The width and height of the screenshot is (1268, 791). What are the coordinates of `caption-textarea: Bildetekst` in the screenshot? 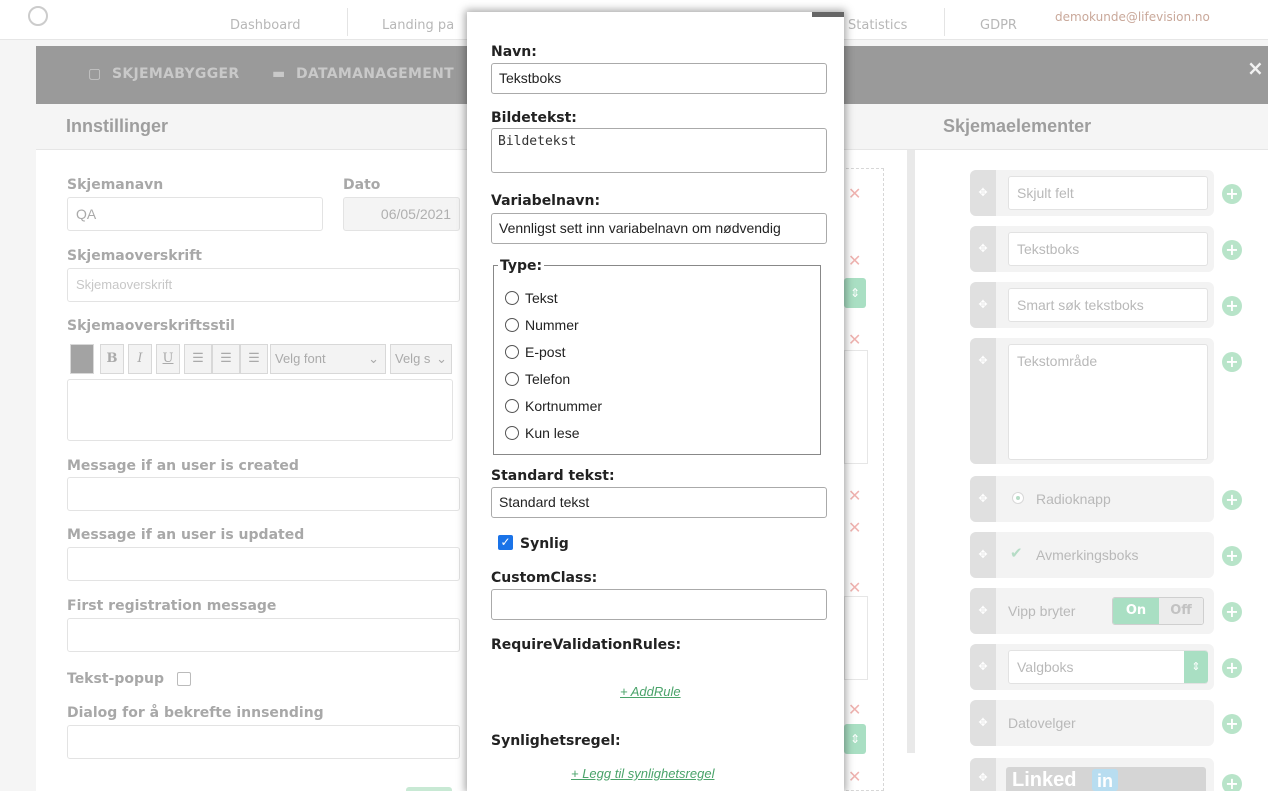 It's located at (659, 150).